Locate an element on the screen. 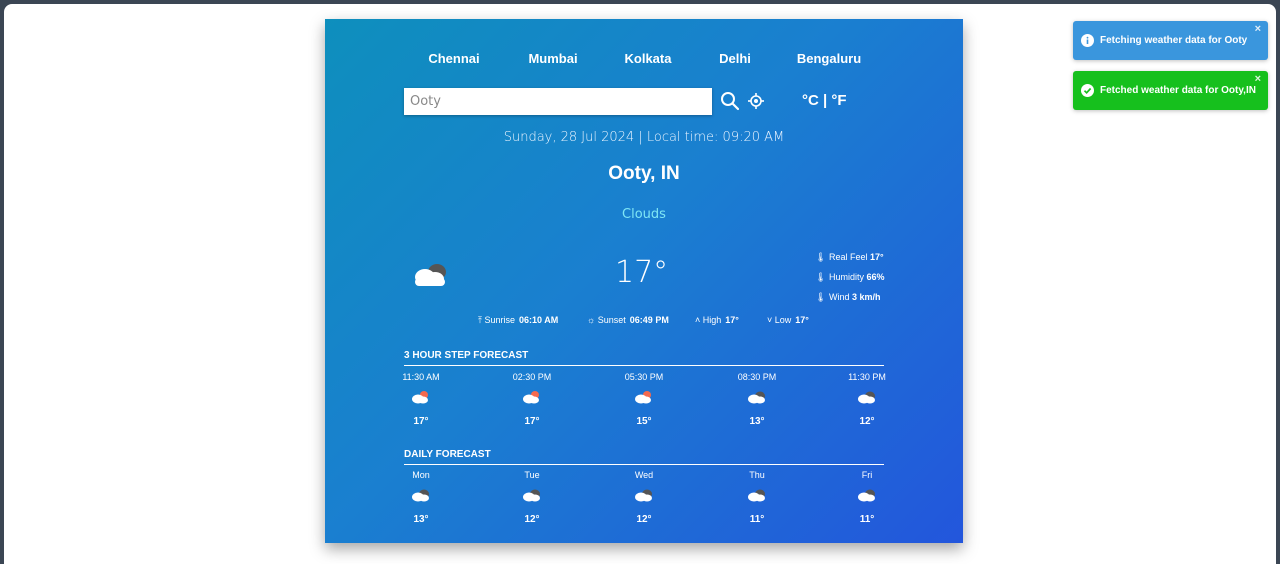  fahrenheit-button: °F is located at coordinates (838, 100).